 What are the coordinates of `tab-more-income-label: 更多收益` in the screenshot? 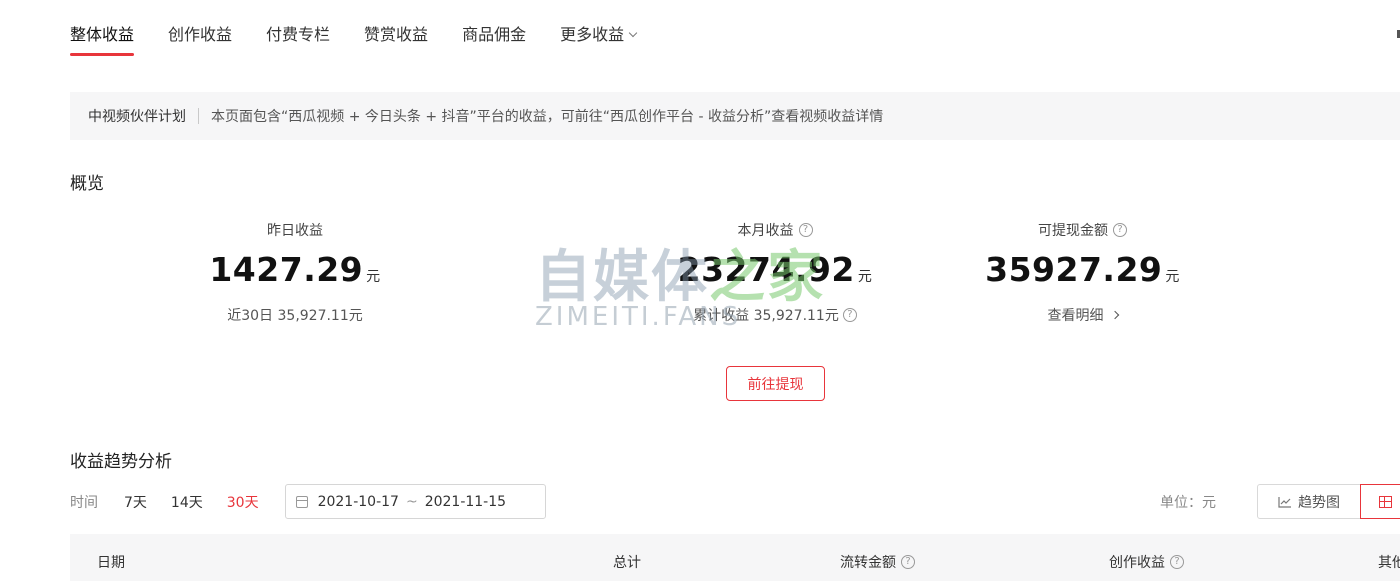 It's located at (592, 34).